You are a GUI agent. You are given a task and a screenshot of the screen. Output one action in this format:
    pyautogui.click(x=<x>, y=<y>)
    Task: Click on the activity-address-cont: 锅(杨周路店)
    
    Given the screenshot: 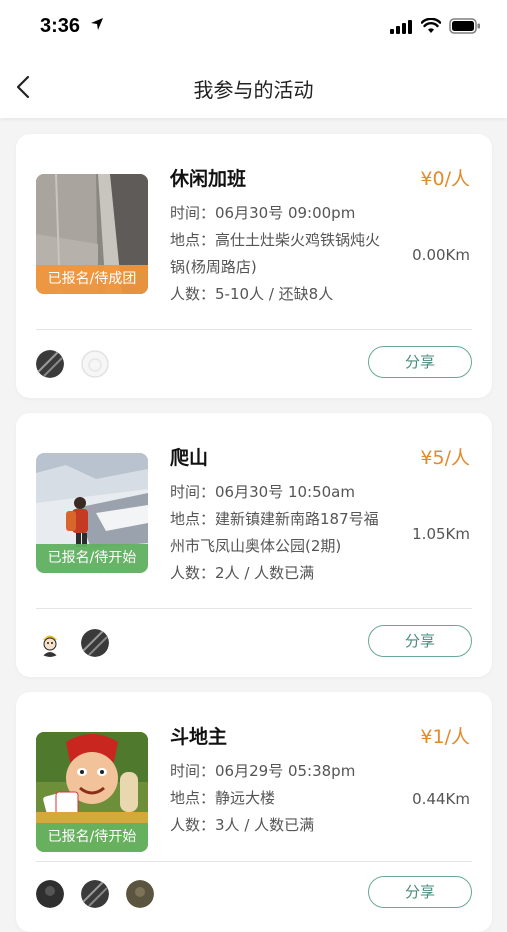 What is the action you would take?
    pyautogui.click(x=213, y=267)
    